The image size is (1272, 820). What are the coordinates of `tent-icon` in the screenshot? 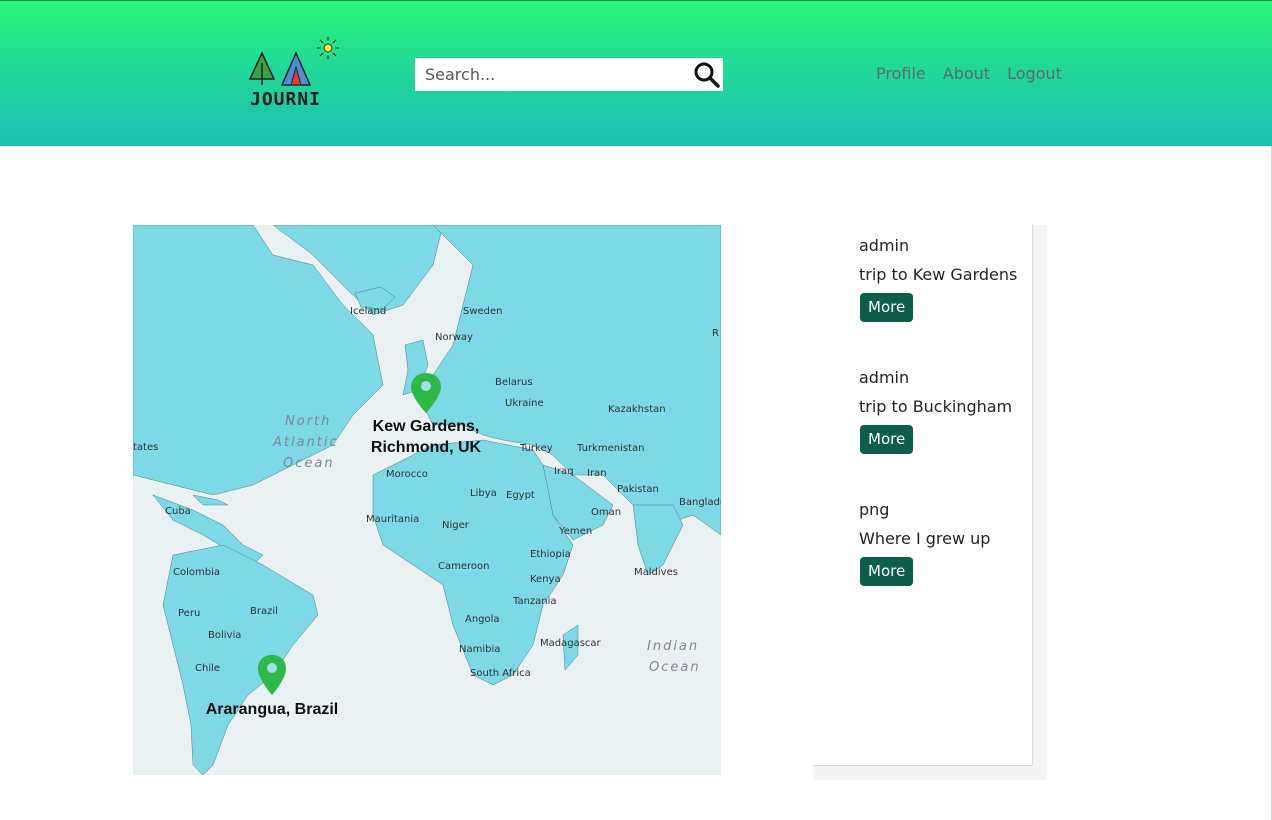 It's located at (296, 68).